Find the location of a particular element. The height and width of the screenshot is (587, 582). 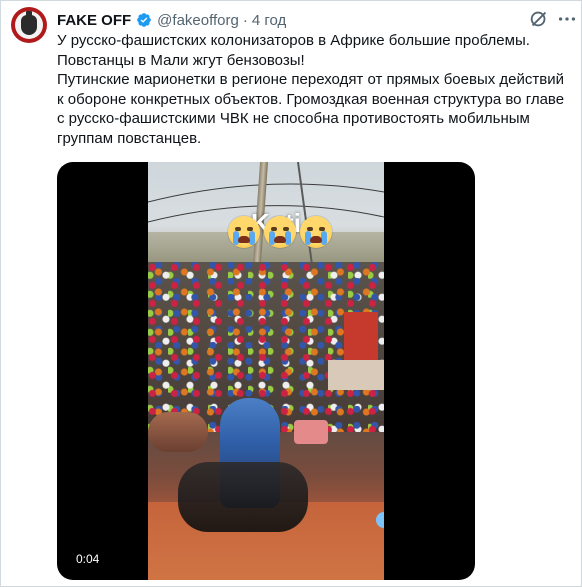

more-options-icon is located at coordinates (567, 19).